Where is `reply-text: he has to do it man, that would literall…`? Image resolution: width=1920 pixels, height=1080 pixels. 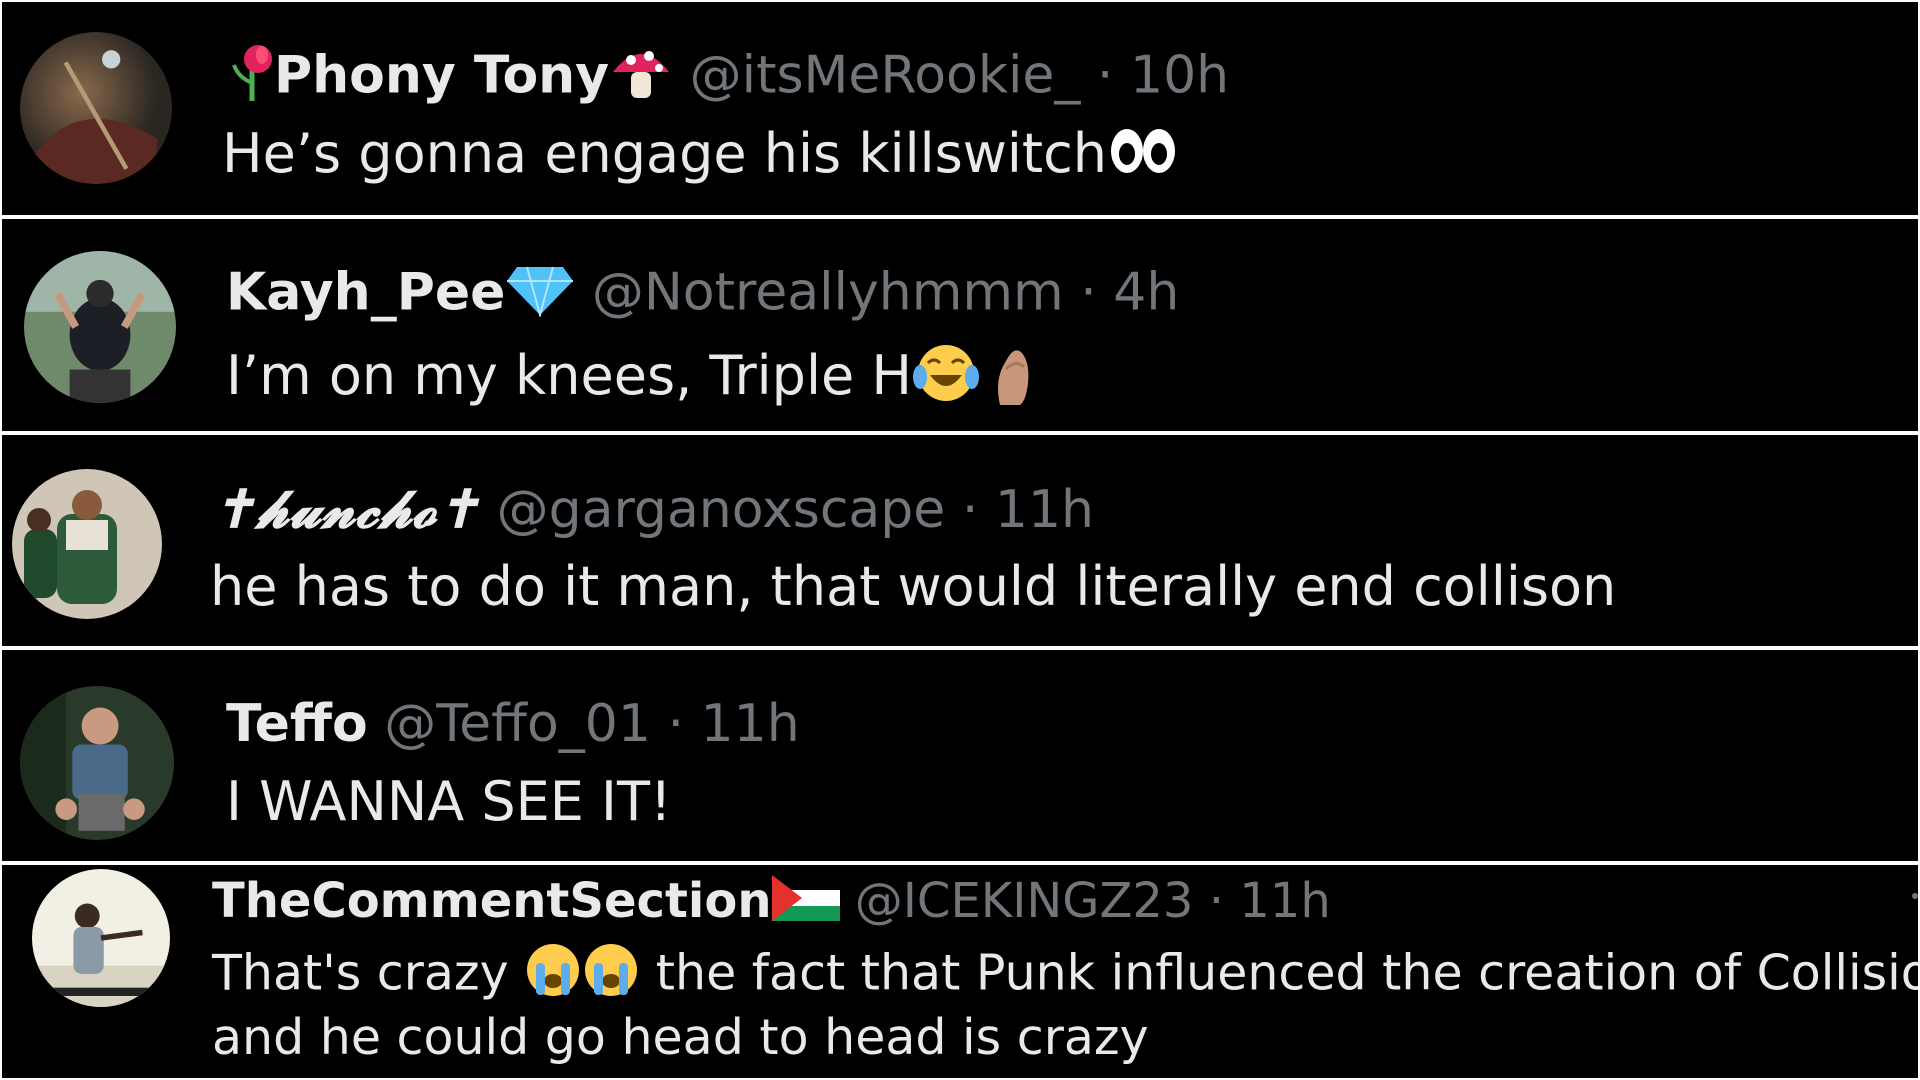 reply-text: he has to do it man, that would literall… is located at coordinates (913, 586).